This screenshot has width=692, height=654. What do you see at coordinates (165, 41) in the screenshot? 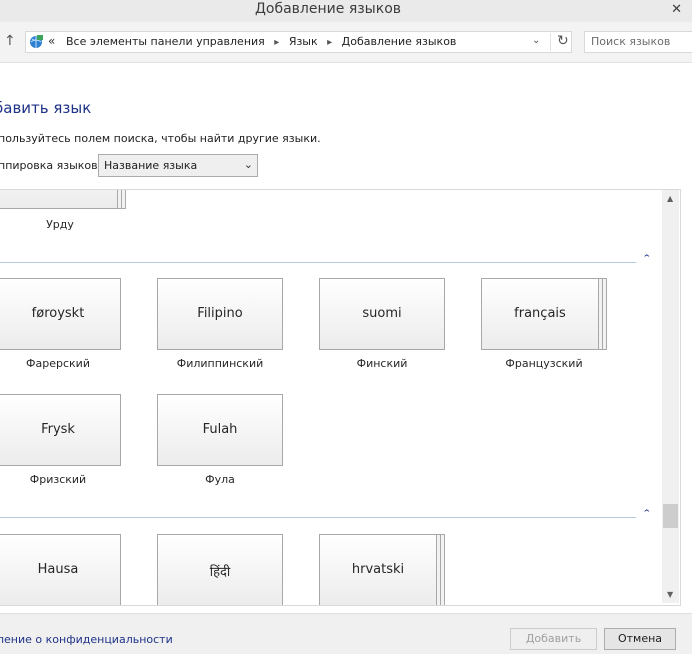
I see `breadcrumb-item-all-control-panel: Все элементы панели управления` at bounding box center [165, 41].